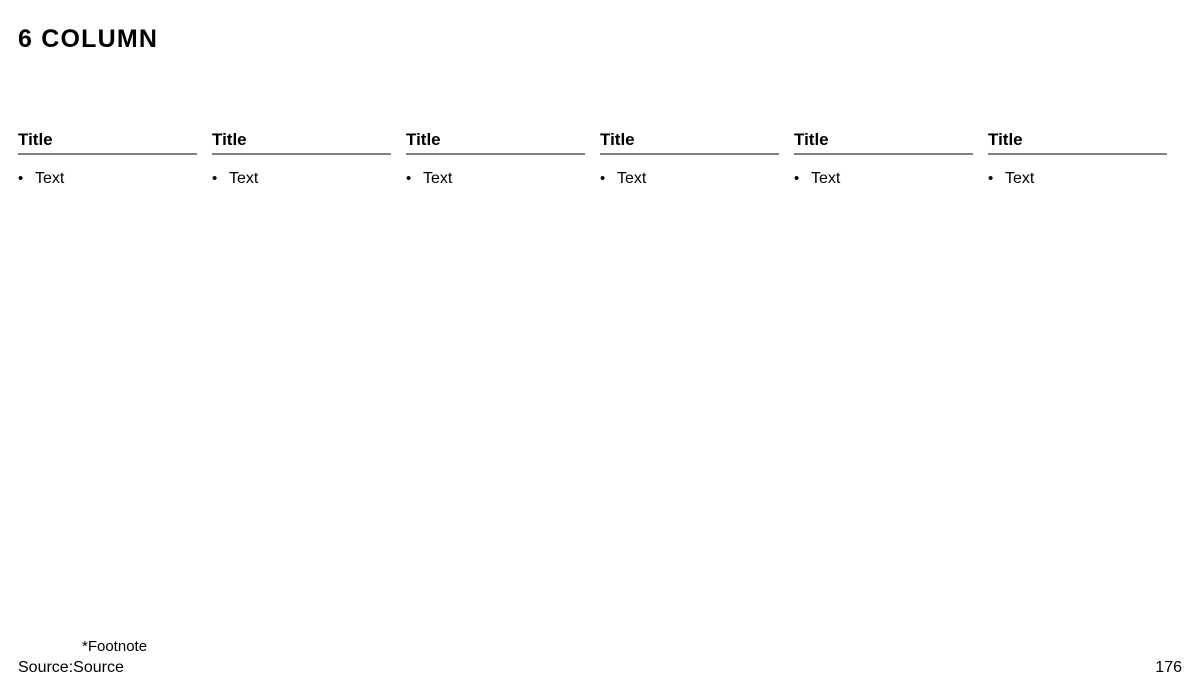 This screenshot has width=1200, height=680. I want to click on column-1: Title • Text, so click(107, 159).